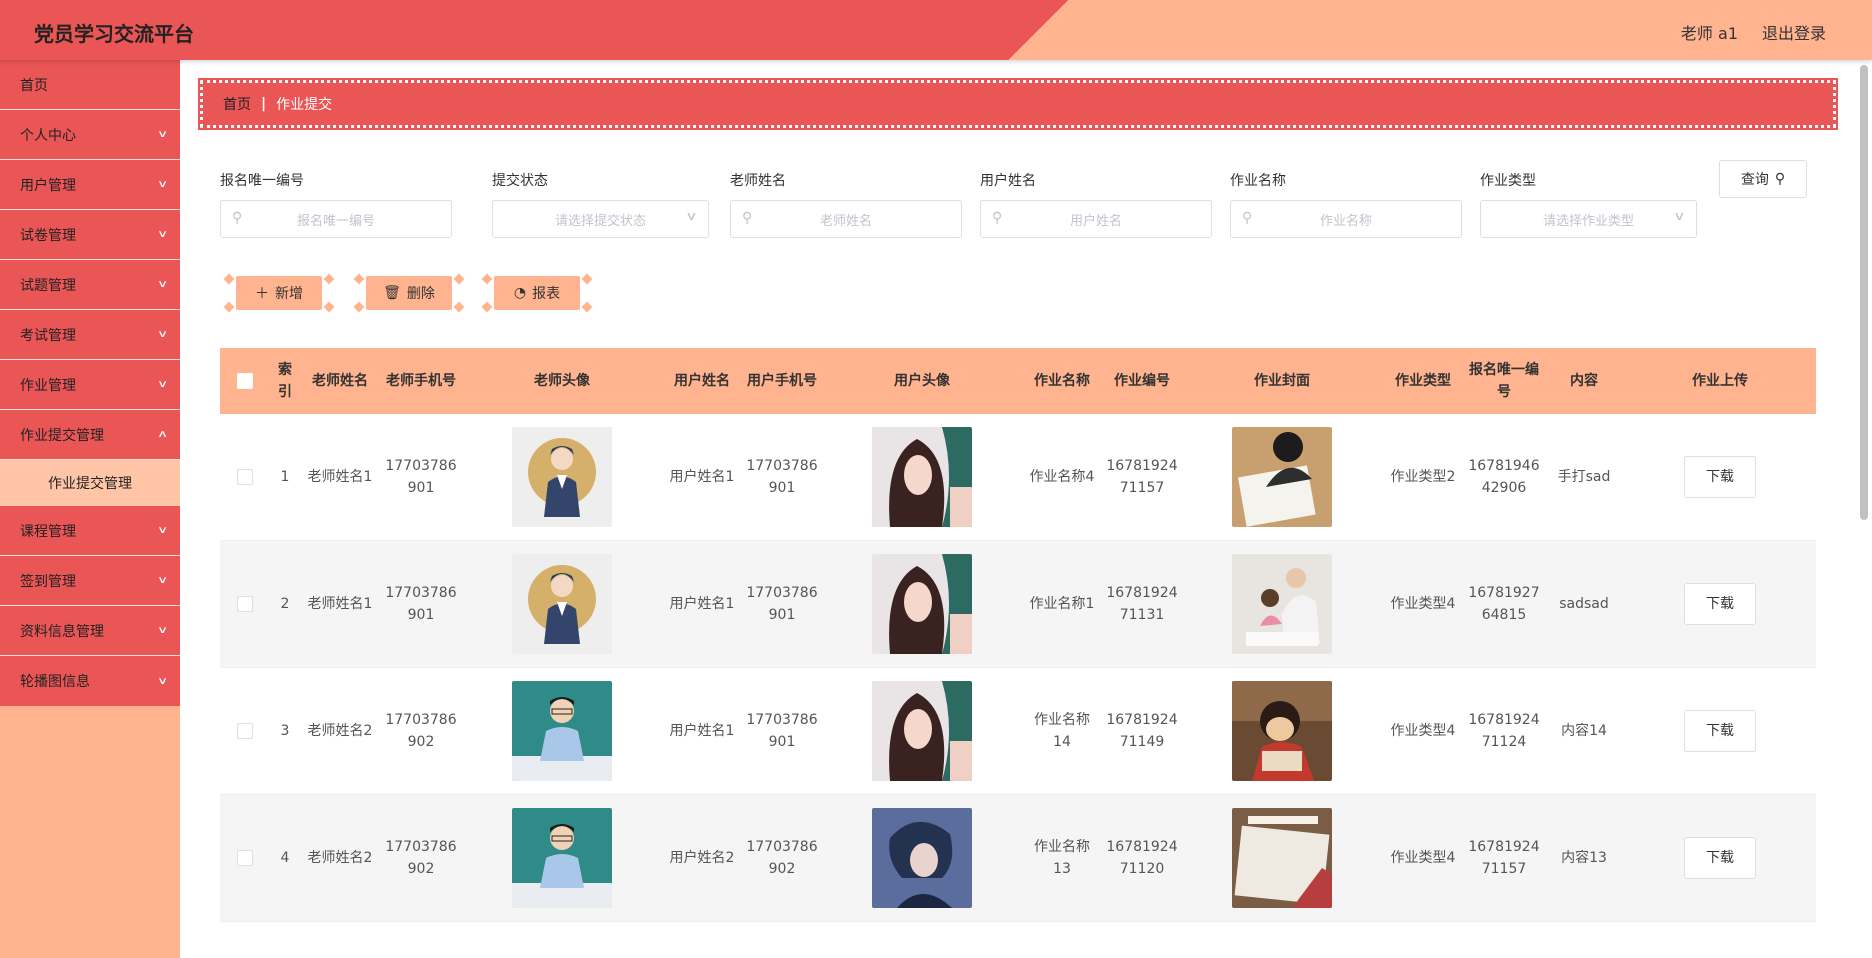 The height and width of the screenshot is (958, 1872). I want to click on sidebar-item-checkin: 签到管理 ∨, so click(90, 581).